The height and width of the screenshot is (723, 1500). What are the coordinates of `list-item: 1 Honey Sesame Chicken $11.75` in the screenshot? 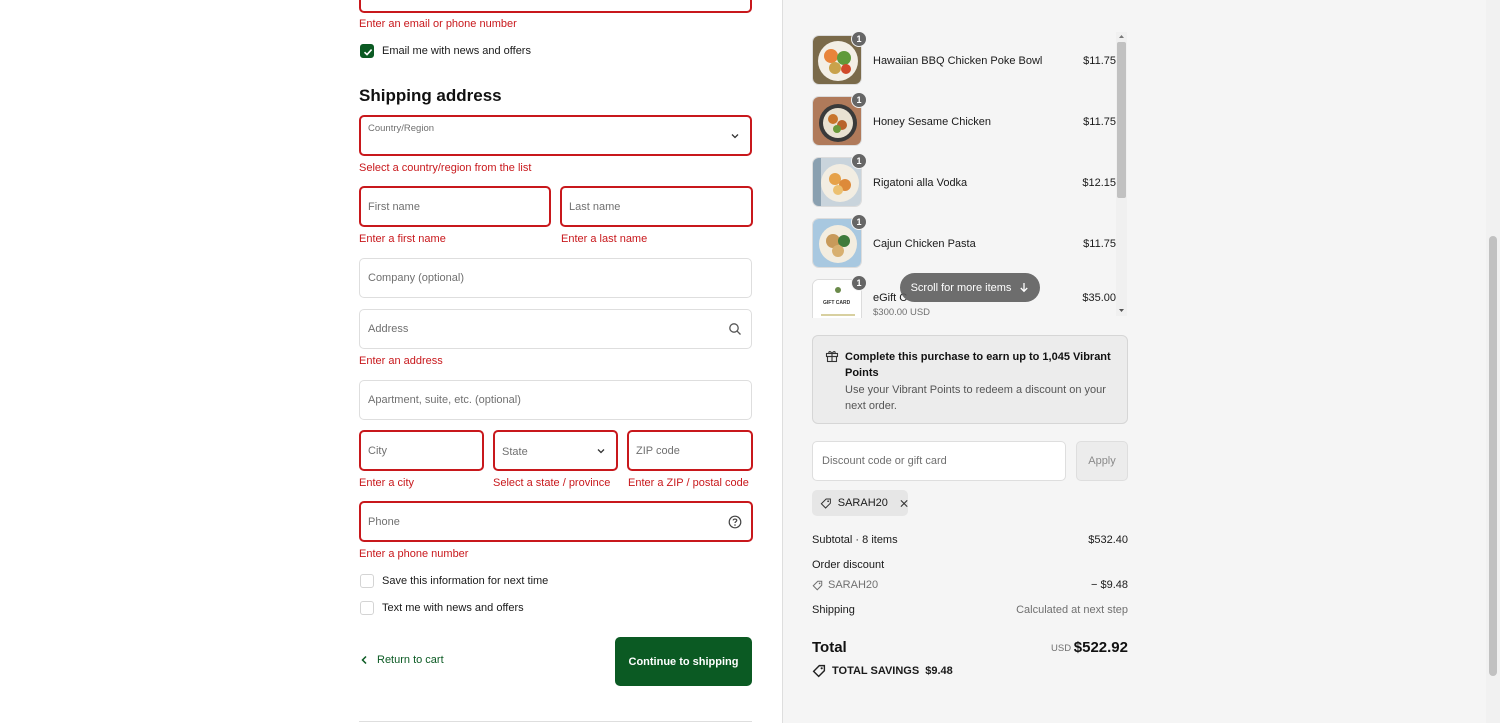 It's located at (964, 120).